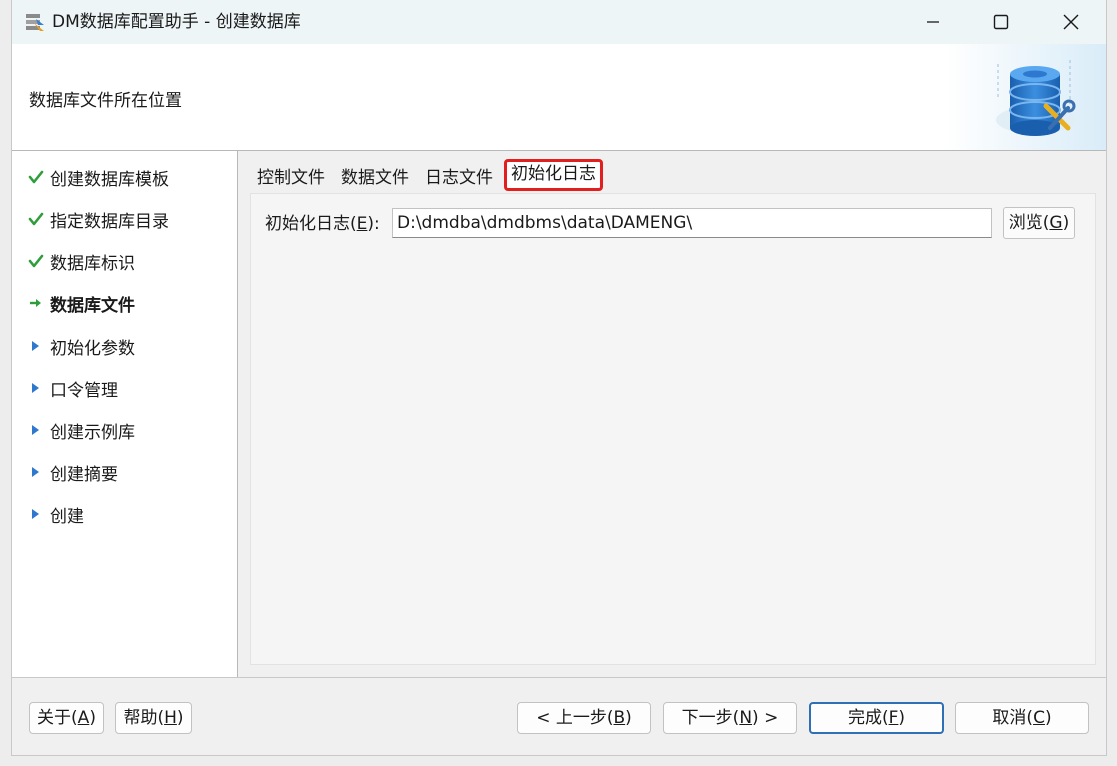  Describe the element at coordinates (559, 97) in the screenshot. I see `wizard-header: 数据库文件所在位置` at that location.